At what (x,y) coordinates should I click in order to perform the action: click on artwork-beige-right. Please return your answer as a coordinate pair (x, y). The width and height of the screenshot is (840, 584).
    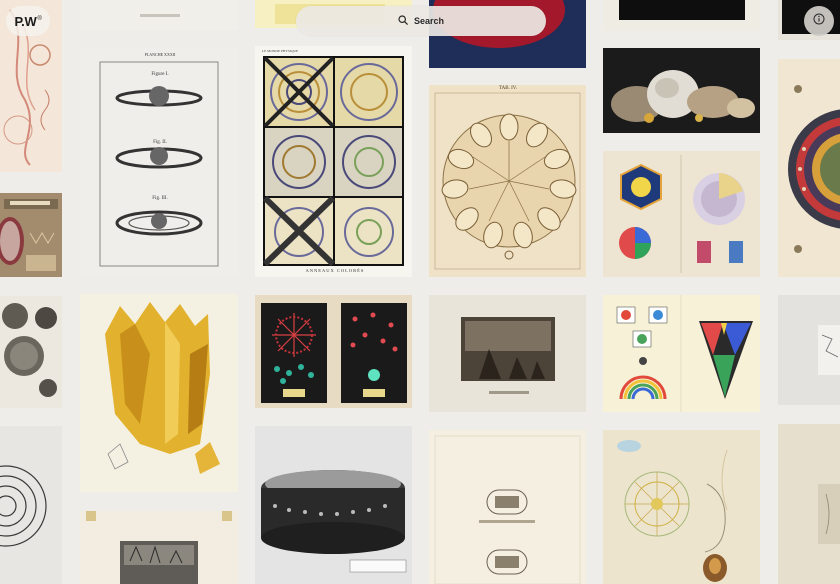
    Looking at the image, I should click on (809, 504).